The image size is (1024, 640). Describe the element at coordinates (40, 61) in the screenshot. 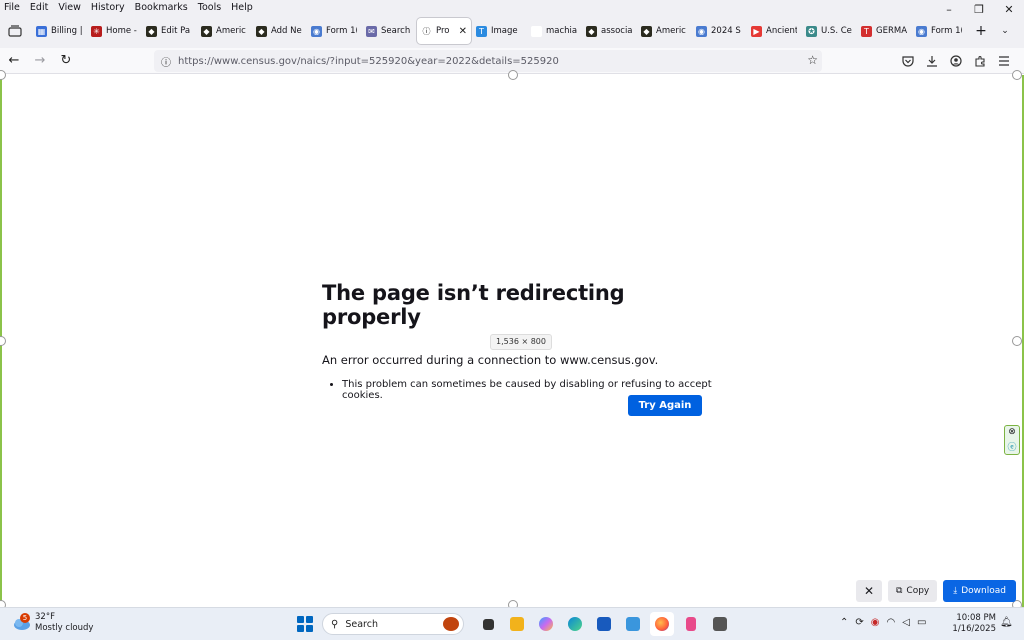

I see `forward-button: →` at that location.